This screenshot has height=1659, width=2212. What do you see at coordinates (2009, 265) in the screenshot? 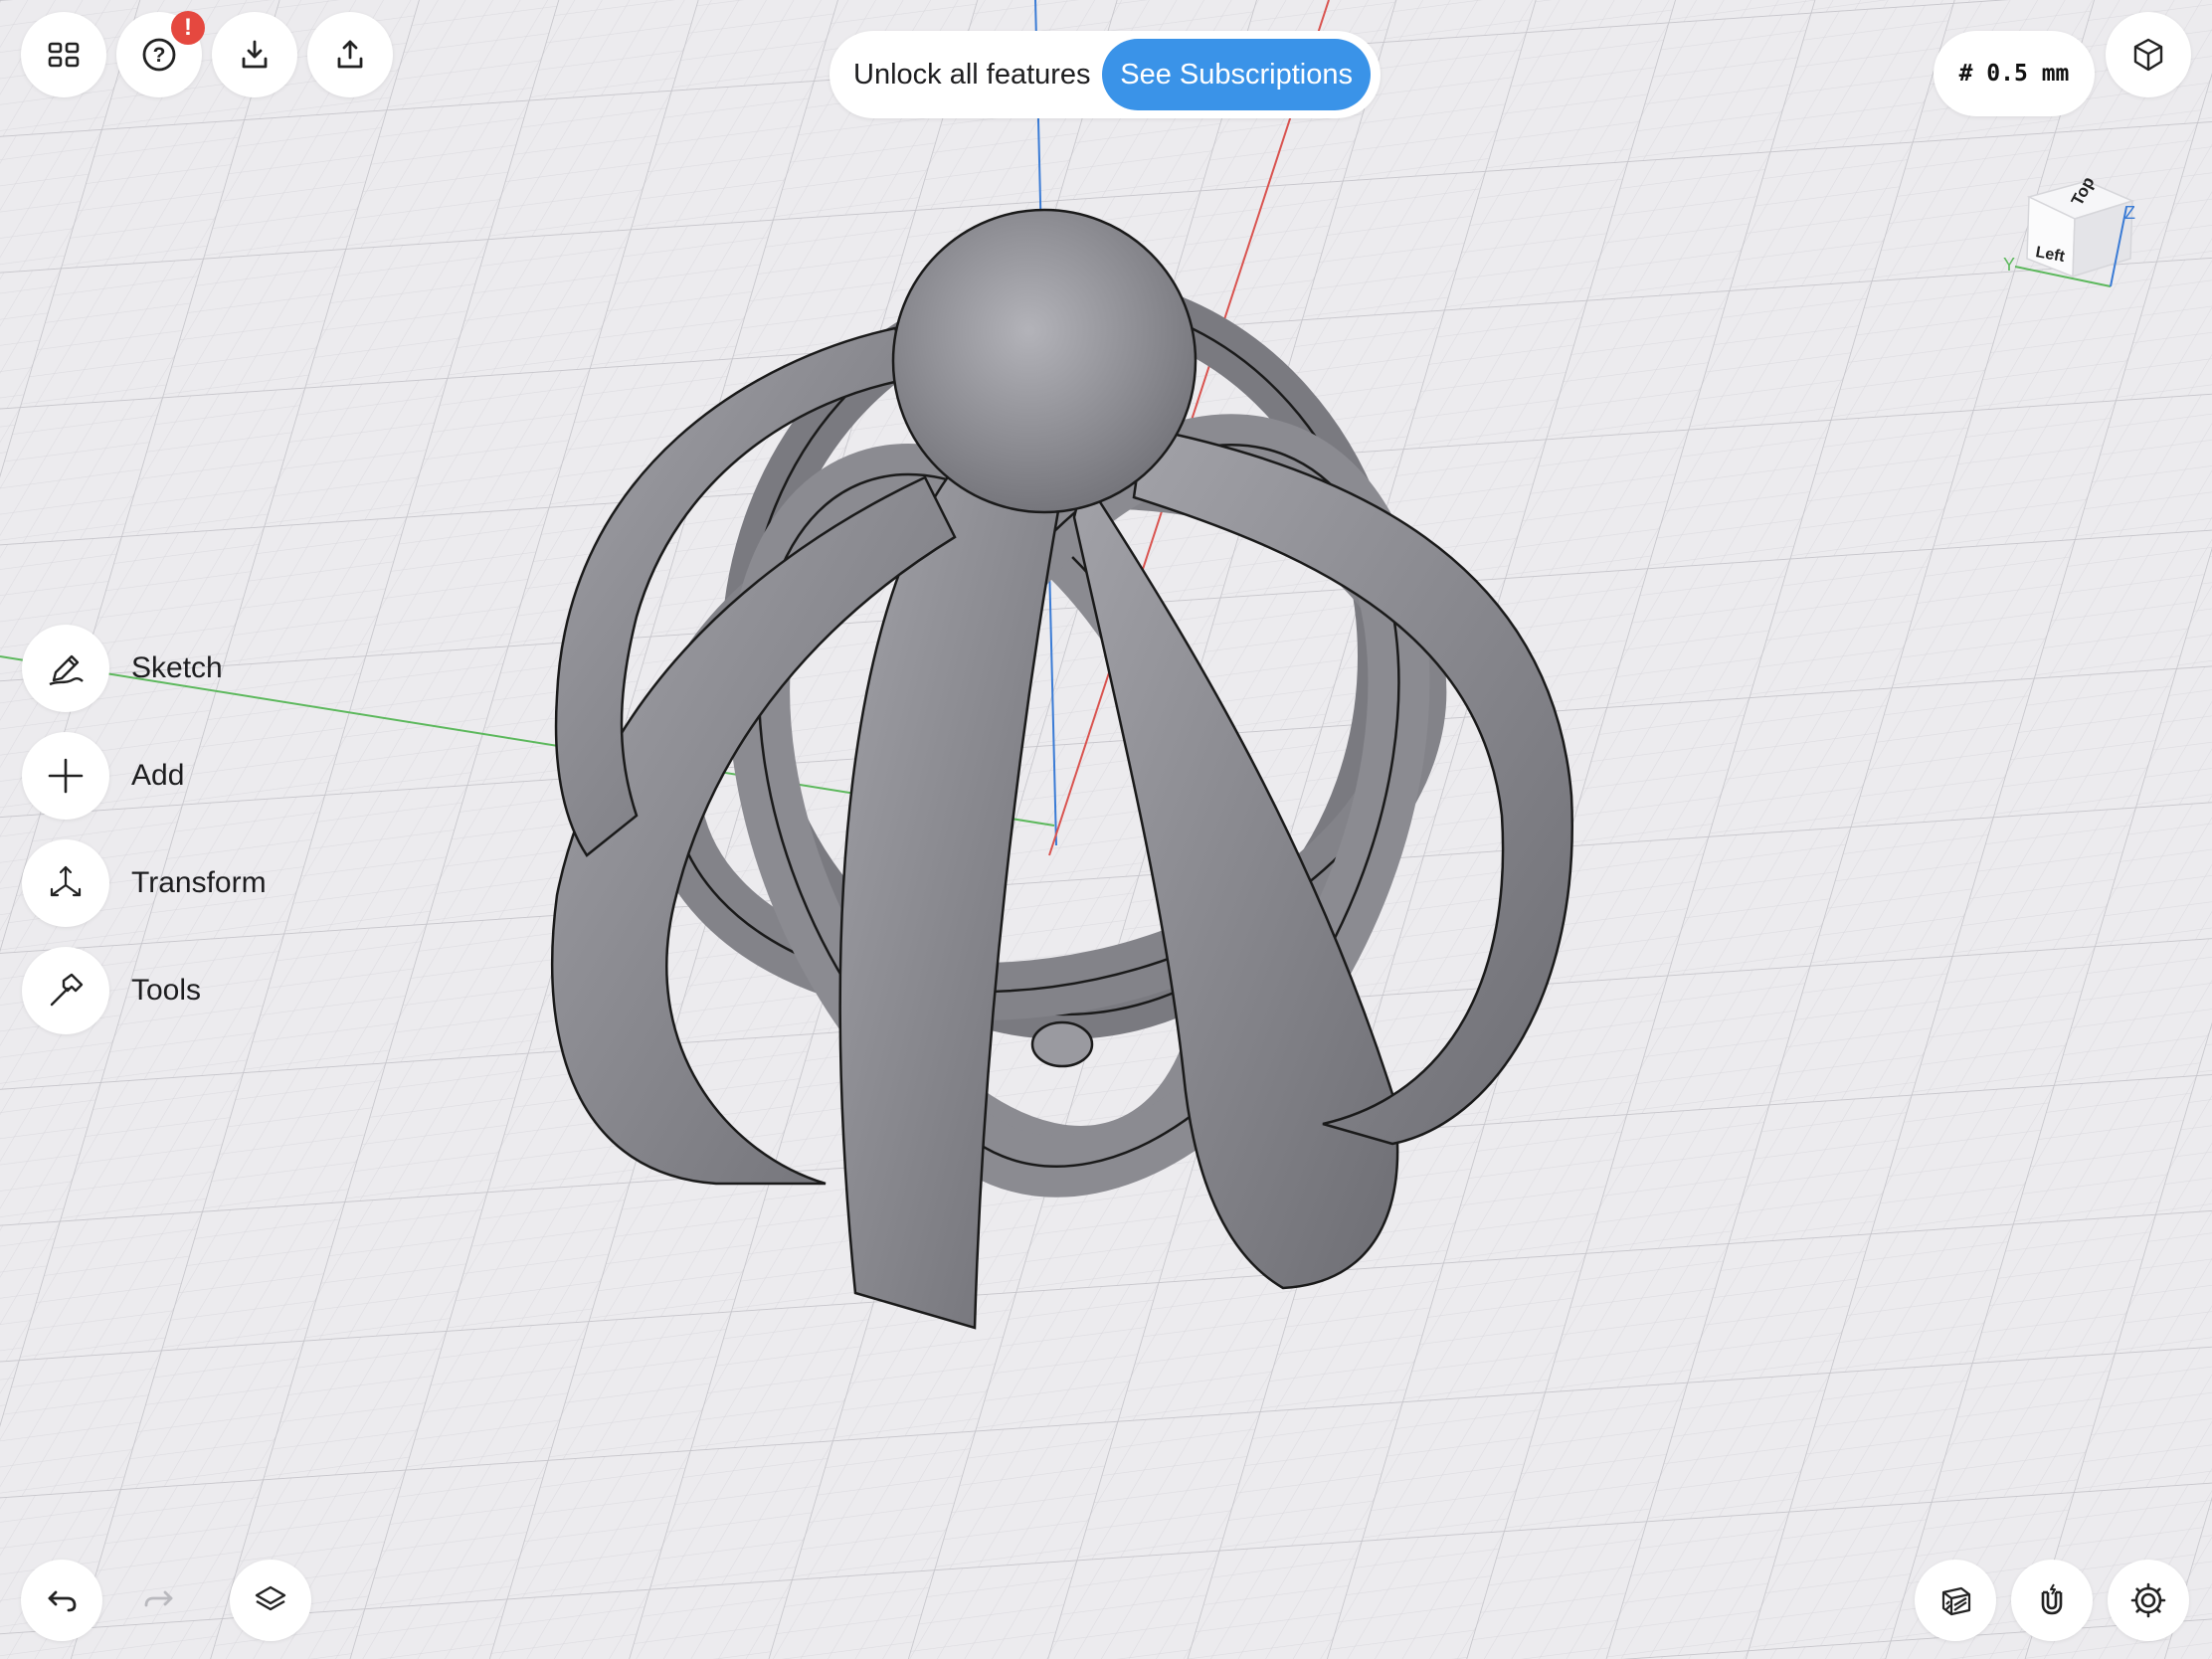
I see `view-cube-y-axis: Y` at bounding box center [2009, 265].